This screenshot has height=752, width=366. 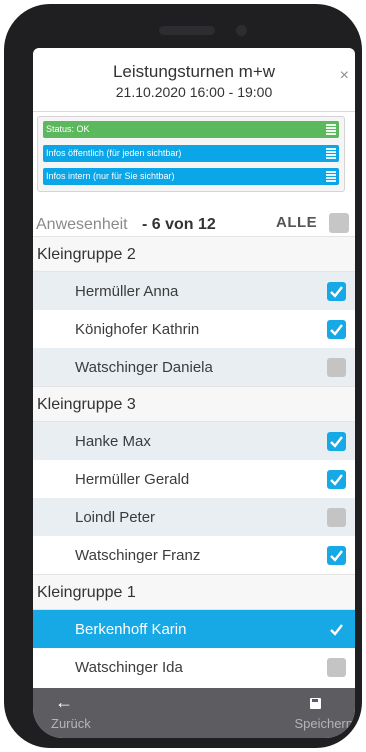 I want to click on list-item: Hermüller Anna, so click(x=194, y=291).